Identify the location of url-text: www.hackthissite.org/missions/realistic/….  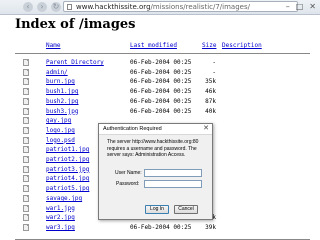
(163, 7).